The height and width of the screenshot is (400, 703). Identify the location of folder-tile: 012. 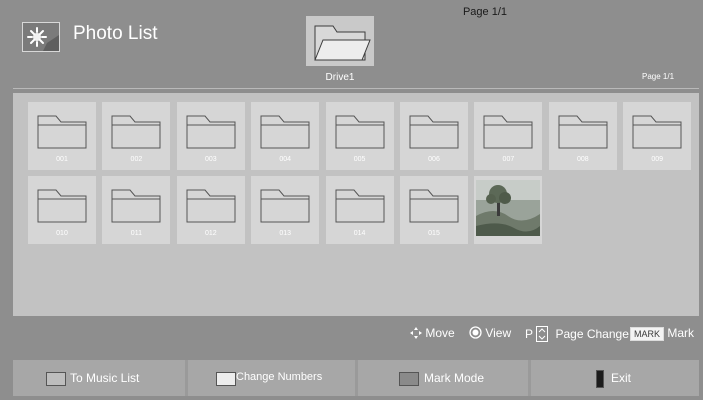
(210, 210).